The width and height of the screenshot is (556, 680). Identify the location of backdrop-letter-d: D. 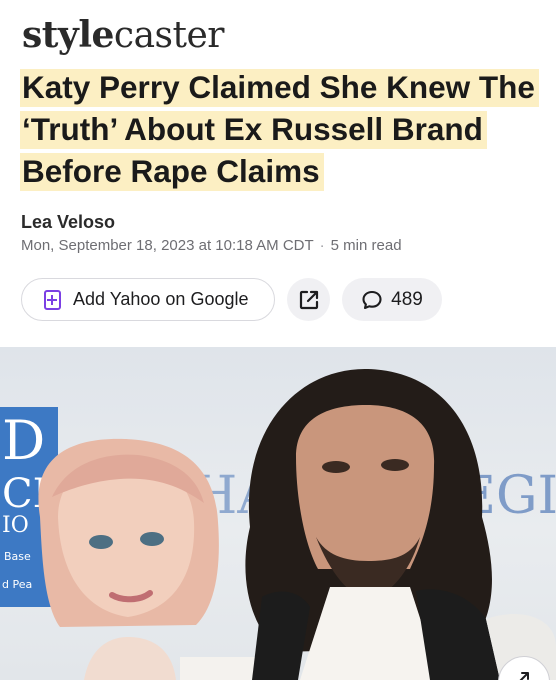
(23, 440).